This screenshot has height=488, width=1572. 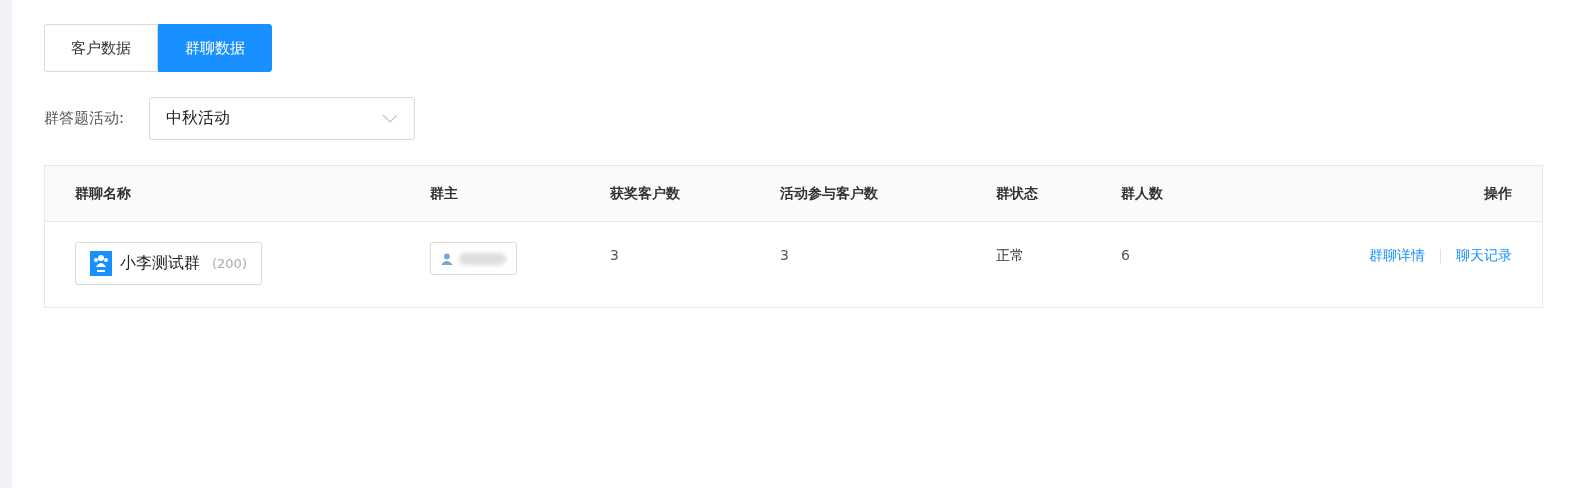 I want to click on column-header: 群人数, so click(x=1142, y=193).